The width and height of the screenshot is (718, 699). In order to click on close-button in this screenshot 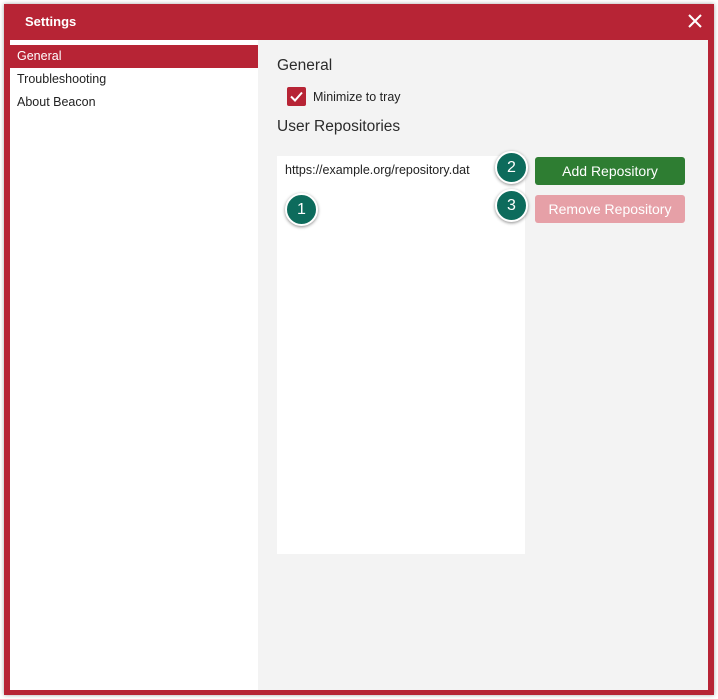, I will do `click(695, 21)`.